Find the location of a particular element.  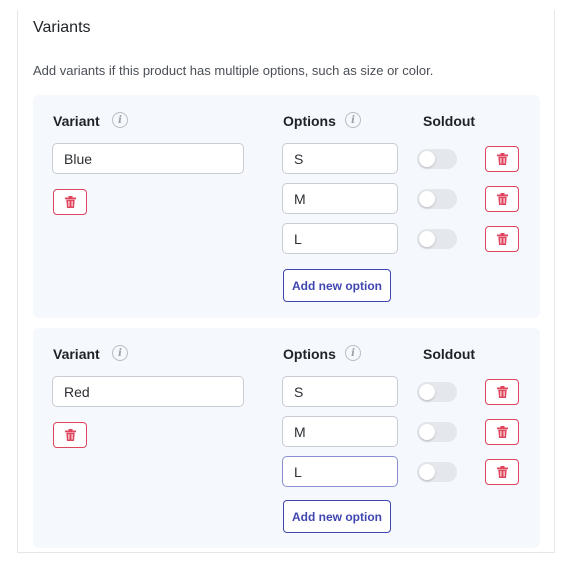

variant-name-input: Blue is located at coordinates (148, 158).